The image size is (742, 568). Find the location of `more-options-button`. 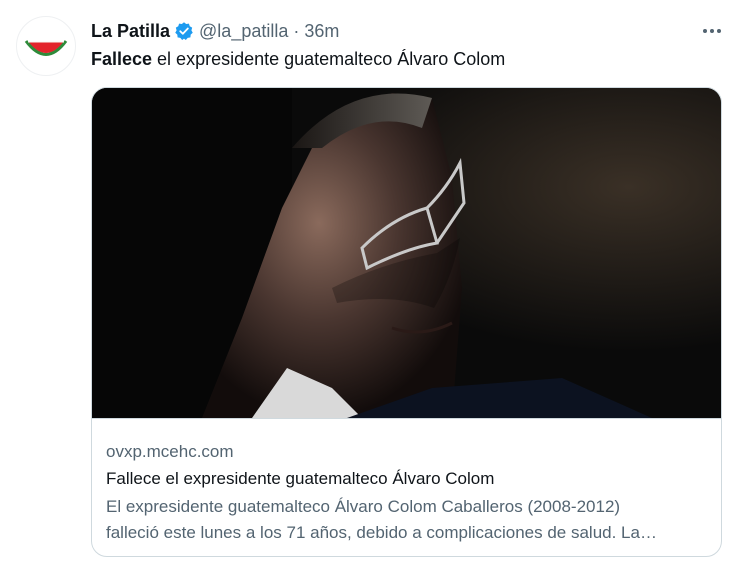

more-options-button is located at coordinates (712, 31).